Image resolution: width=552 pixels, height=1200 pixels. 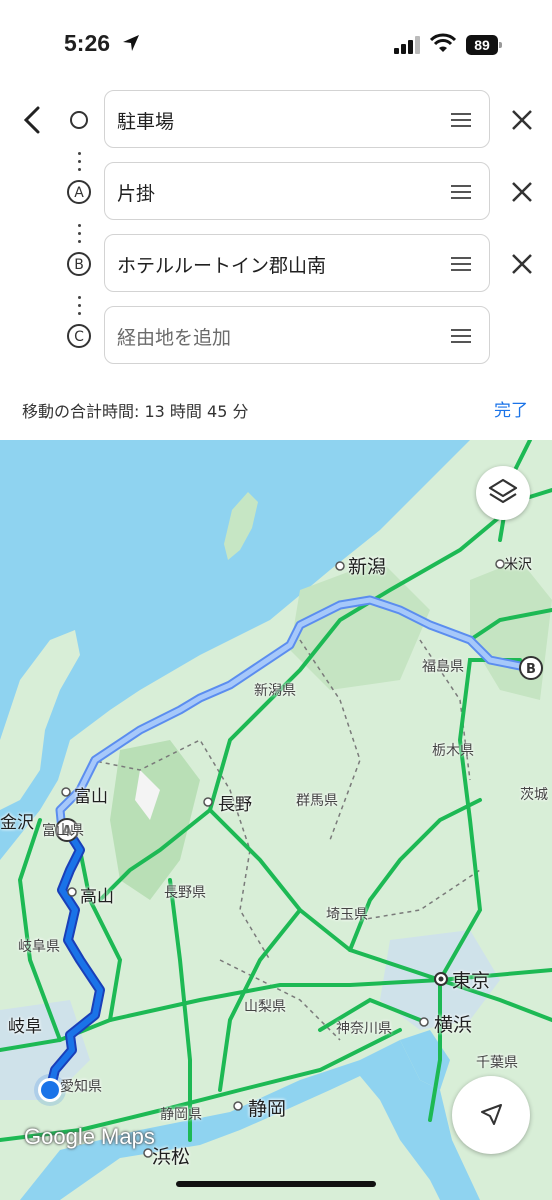 I want to click on pref-label-toyama: 富山県, so click(x=63, y=831).